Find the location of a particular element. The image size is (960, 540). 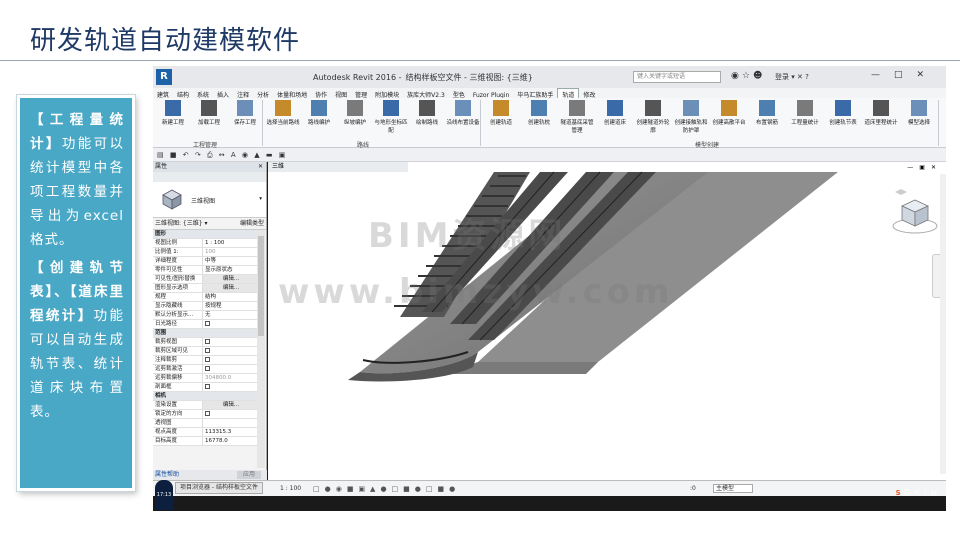

login-button: 登录 ▾ ✕ ? is located at coordinates (792, 77).